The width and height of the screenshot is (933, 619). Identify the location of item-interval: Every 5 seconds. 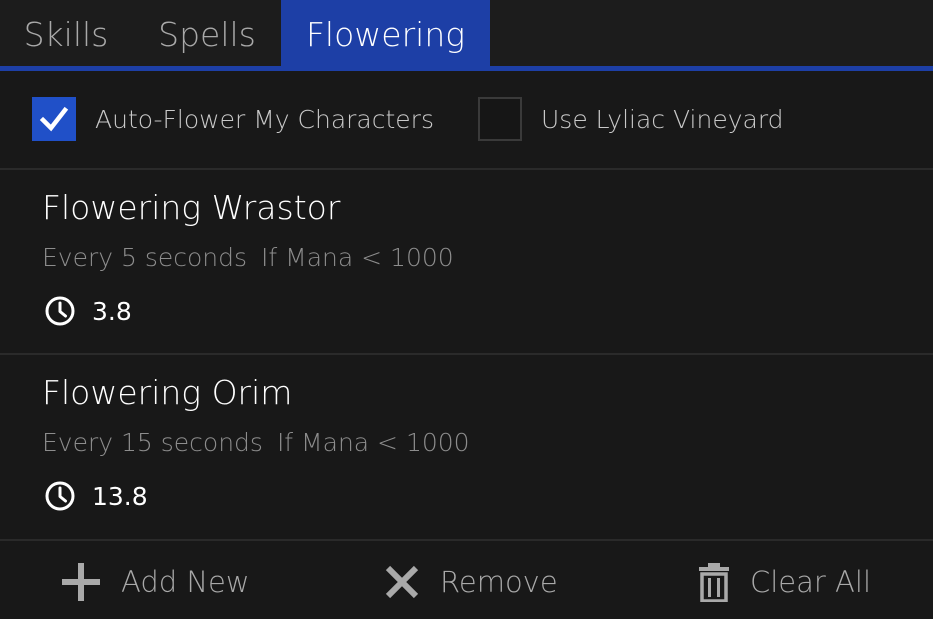
(145, 257).